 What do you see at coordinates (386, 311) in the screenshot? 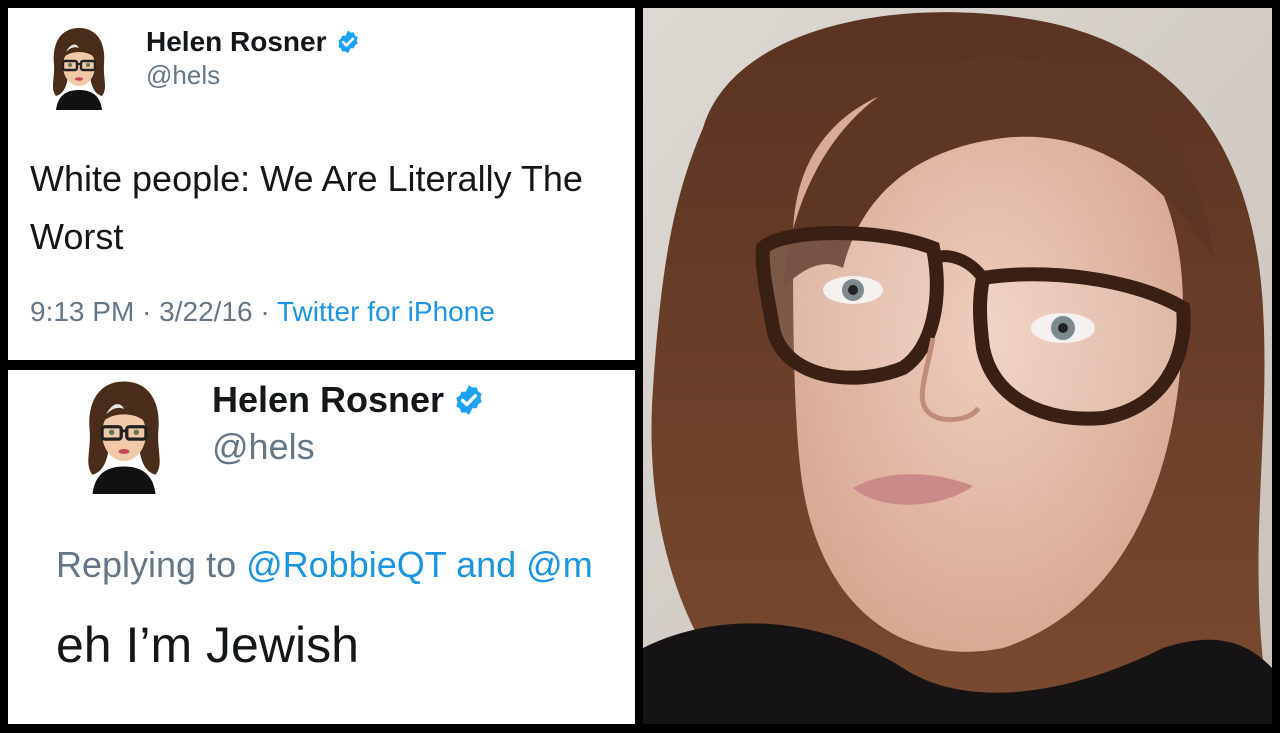
I see `tweet-source-link: Twitter for iPhone` at bounding box center [386, 311].